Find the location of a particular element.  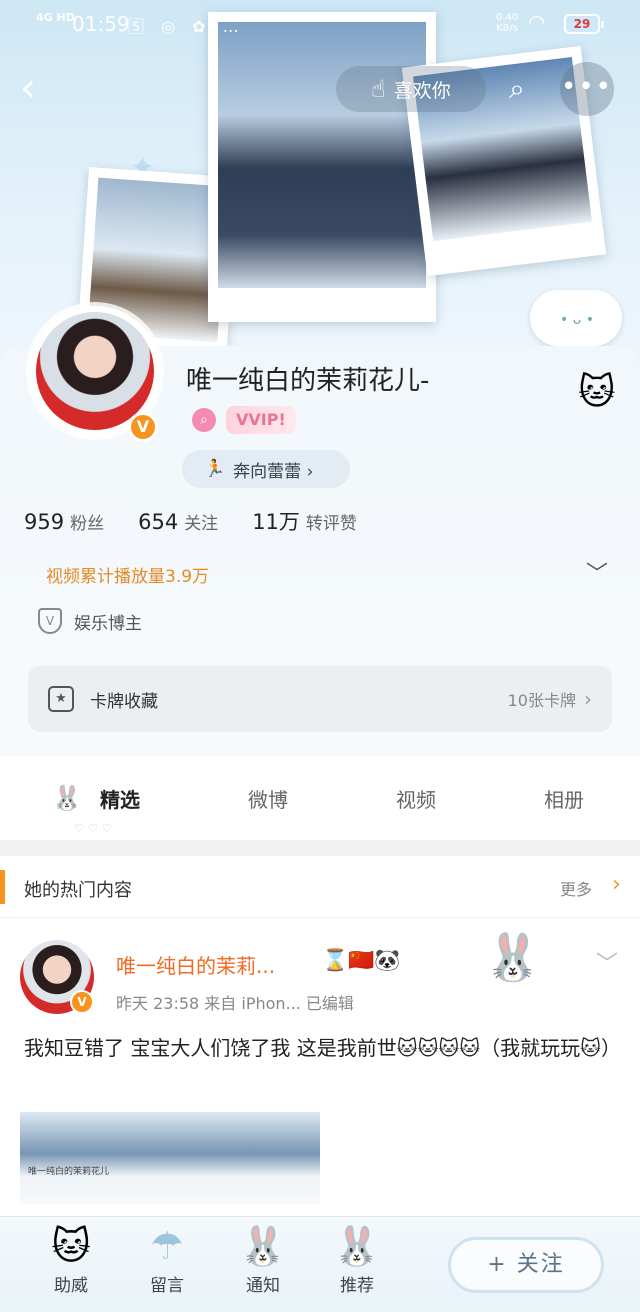

like-label: 喜欢你 is located at coordinates (422, 90).